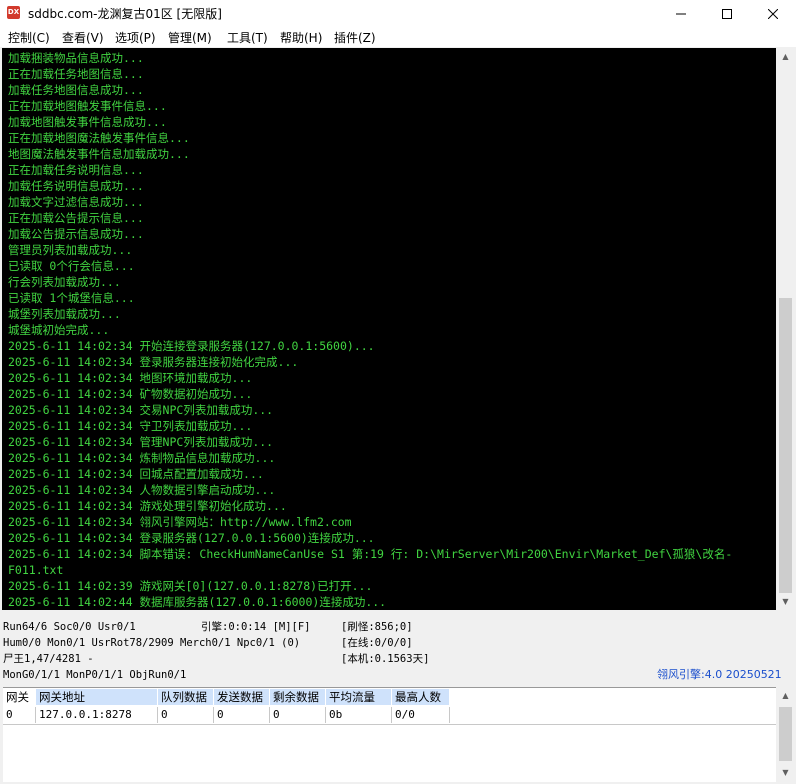 The width and height of the screenshot is (796, 784). I want to click on close-icon, so click(773, 13).